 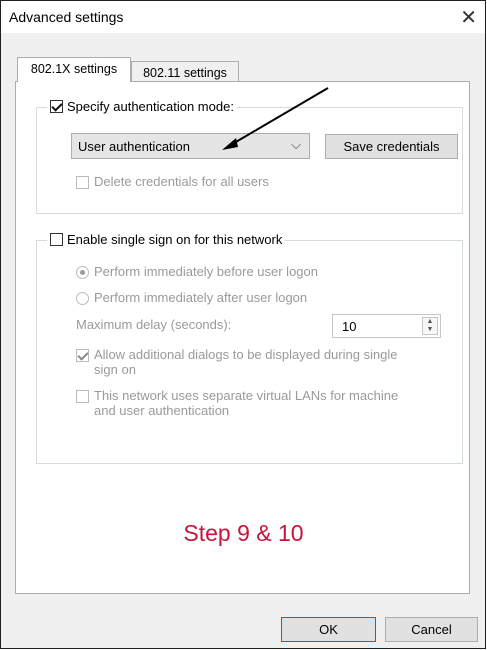 I want to click on spin-down-icon: ▼, so click(x=430, y=330).